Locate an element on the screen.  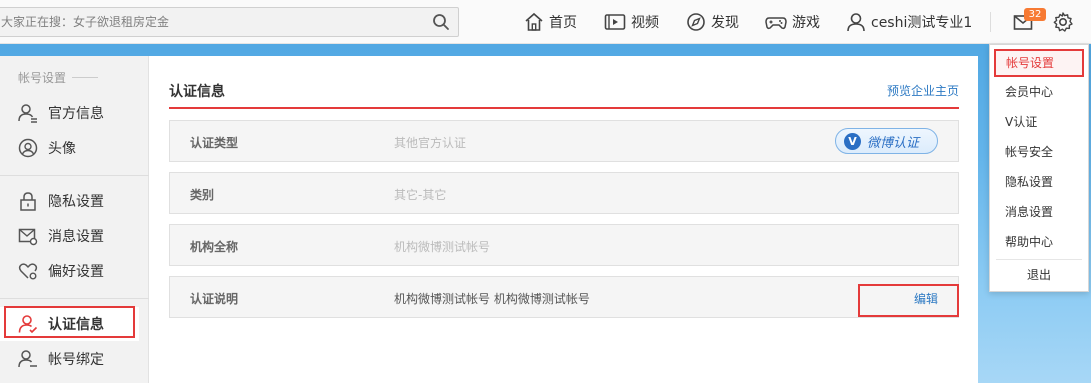
weibo-verified-badge: V 微博认证 is located at coordinates (886, 141).